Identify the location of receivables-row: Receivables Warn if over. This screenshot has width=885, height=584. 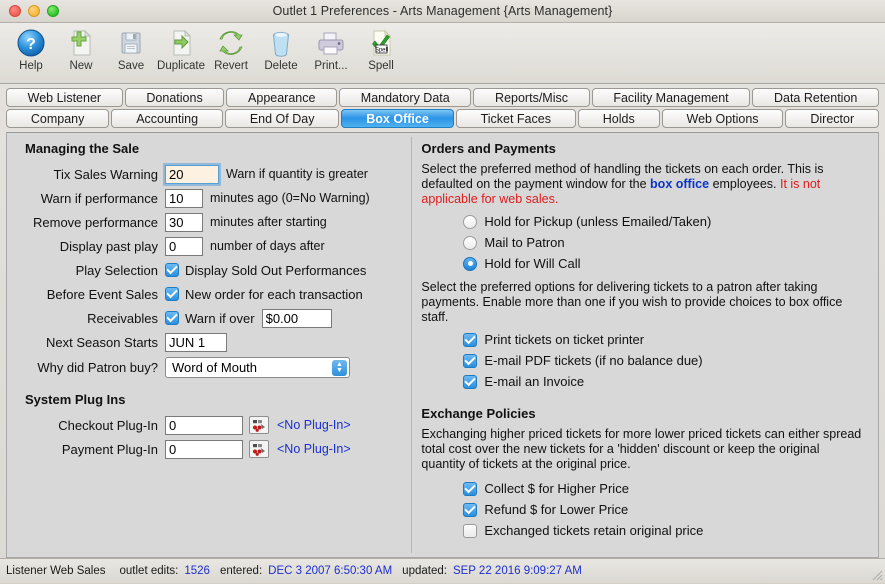
(214, 318).